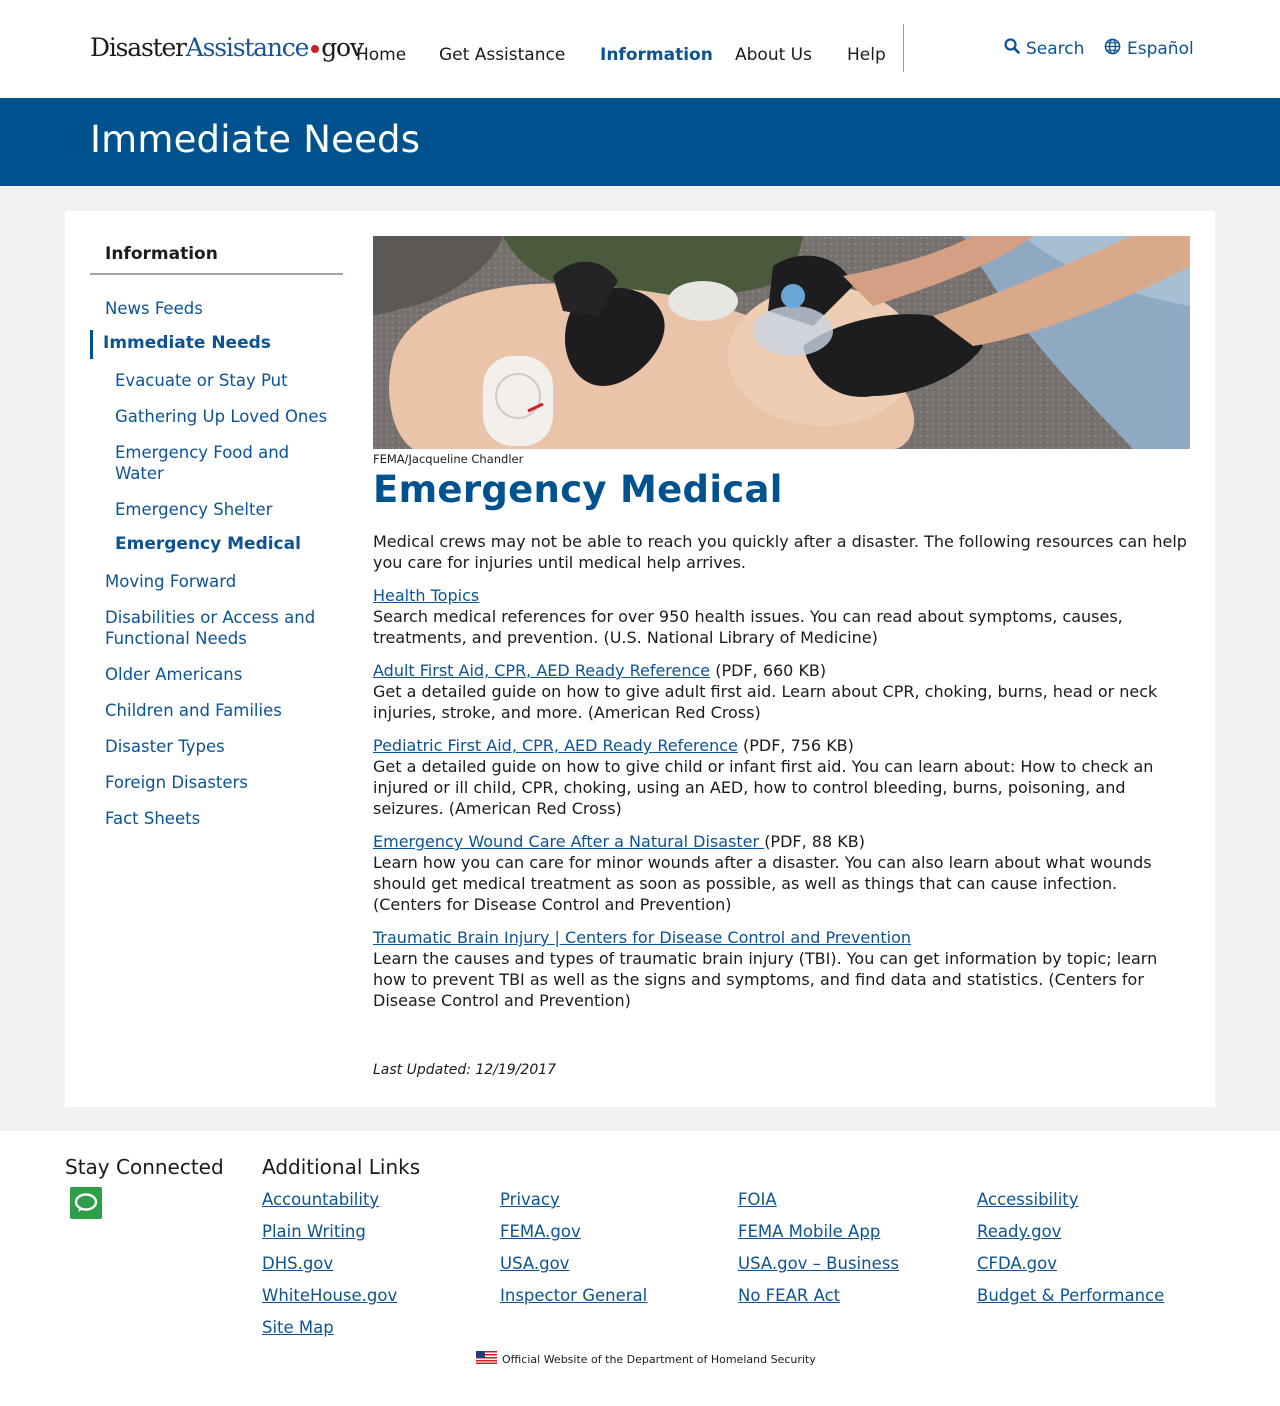  I want to click on sidebar-item-news-feeds: News Feeds, so click(220, 308).